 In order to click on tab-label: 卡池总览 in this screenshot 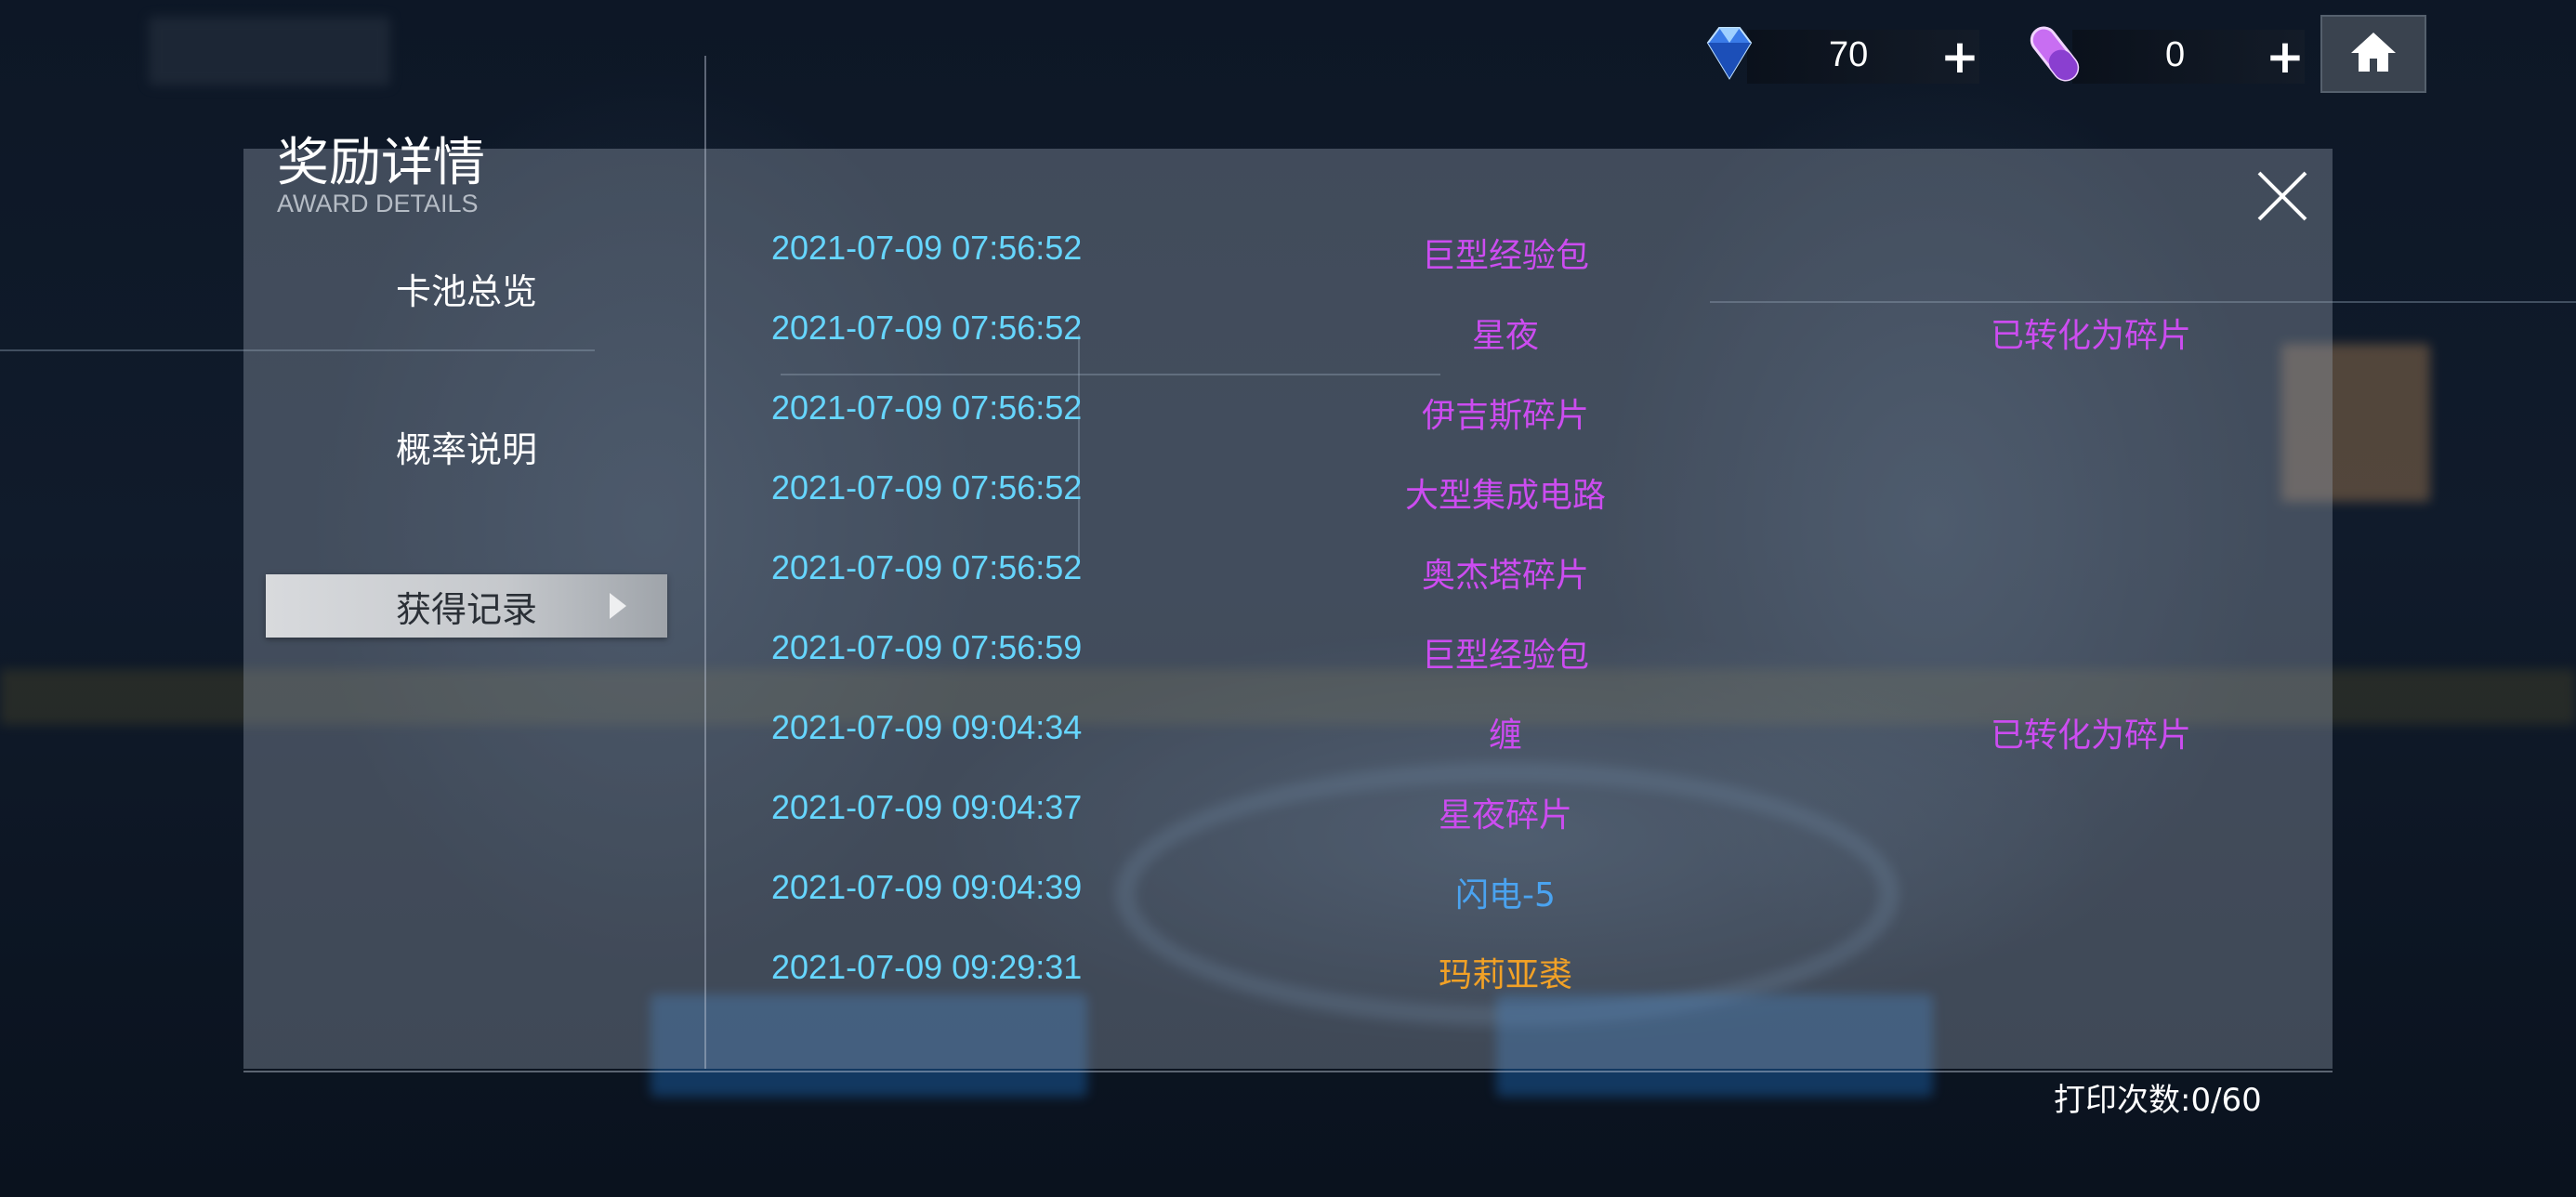, I will do `click(466, 291)`.